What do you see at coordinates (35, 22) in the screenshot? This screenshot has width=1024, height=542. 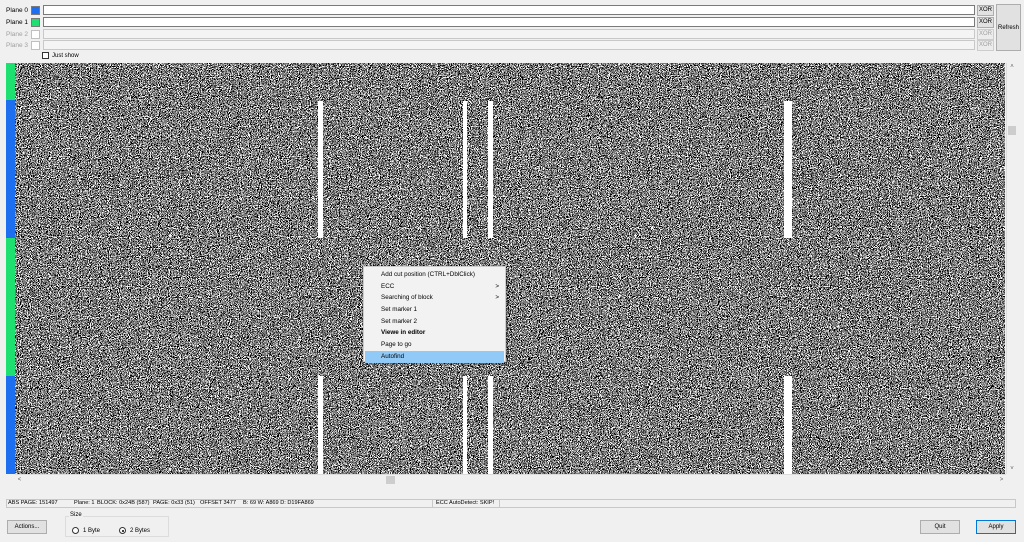 I see `plane-1-color-swatch` at bounding box center [35, 22].